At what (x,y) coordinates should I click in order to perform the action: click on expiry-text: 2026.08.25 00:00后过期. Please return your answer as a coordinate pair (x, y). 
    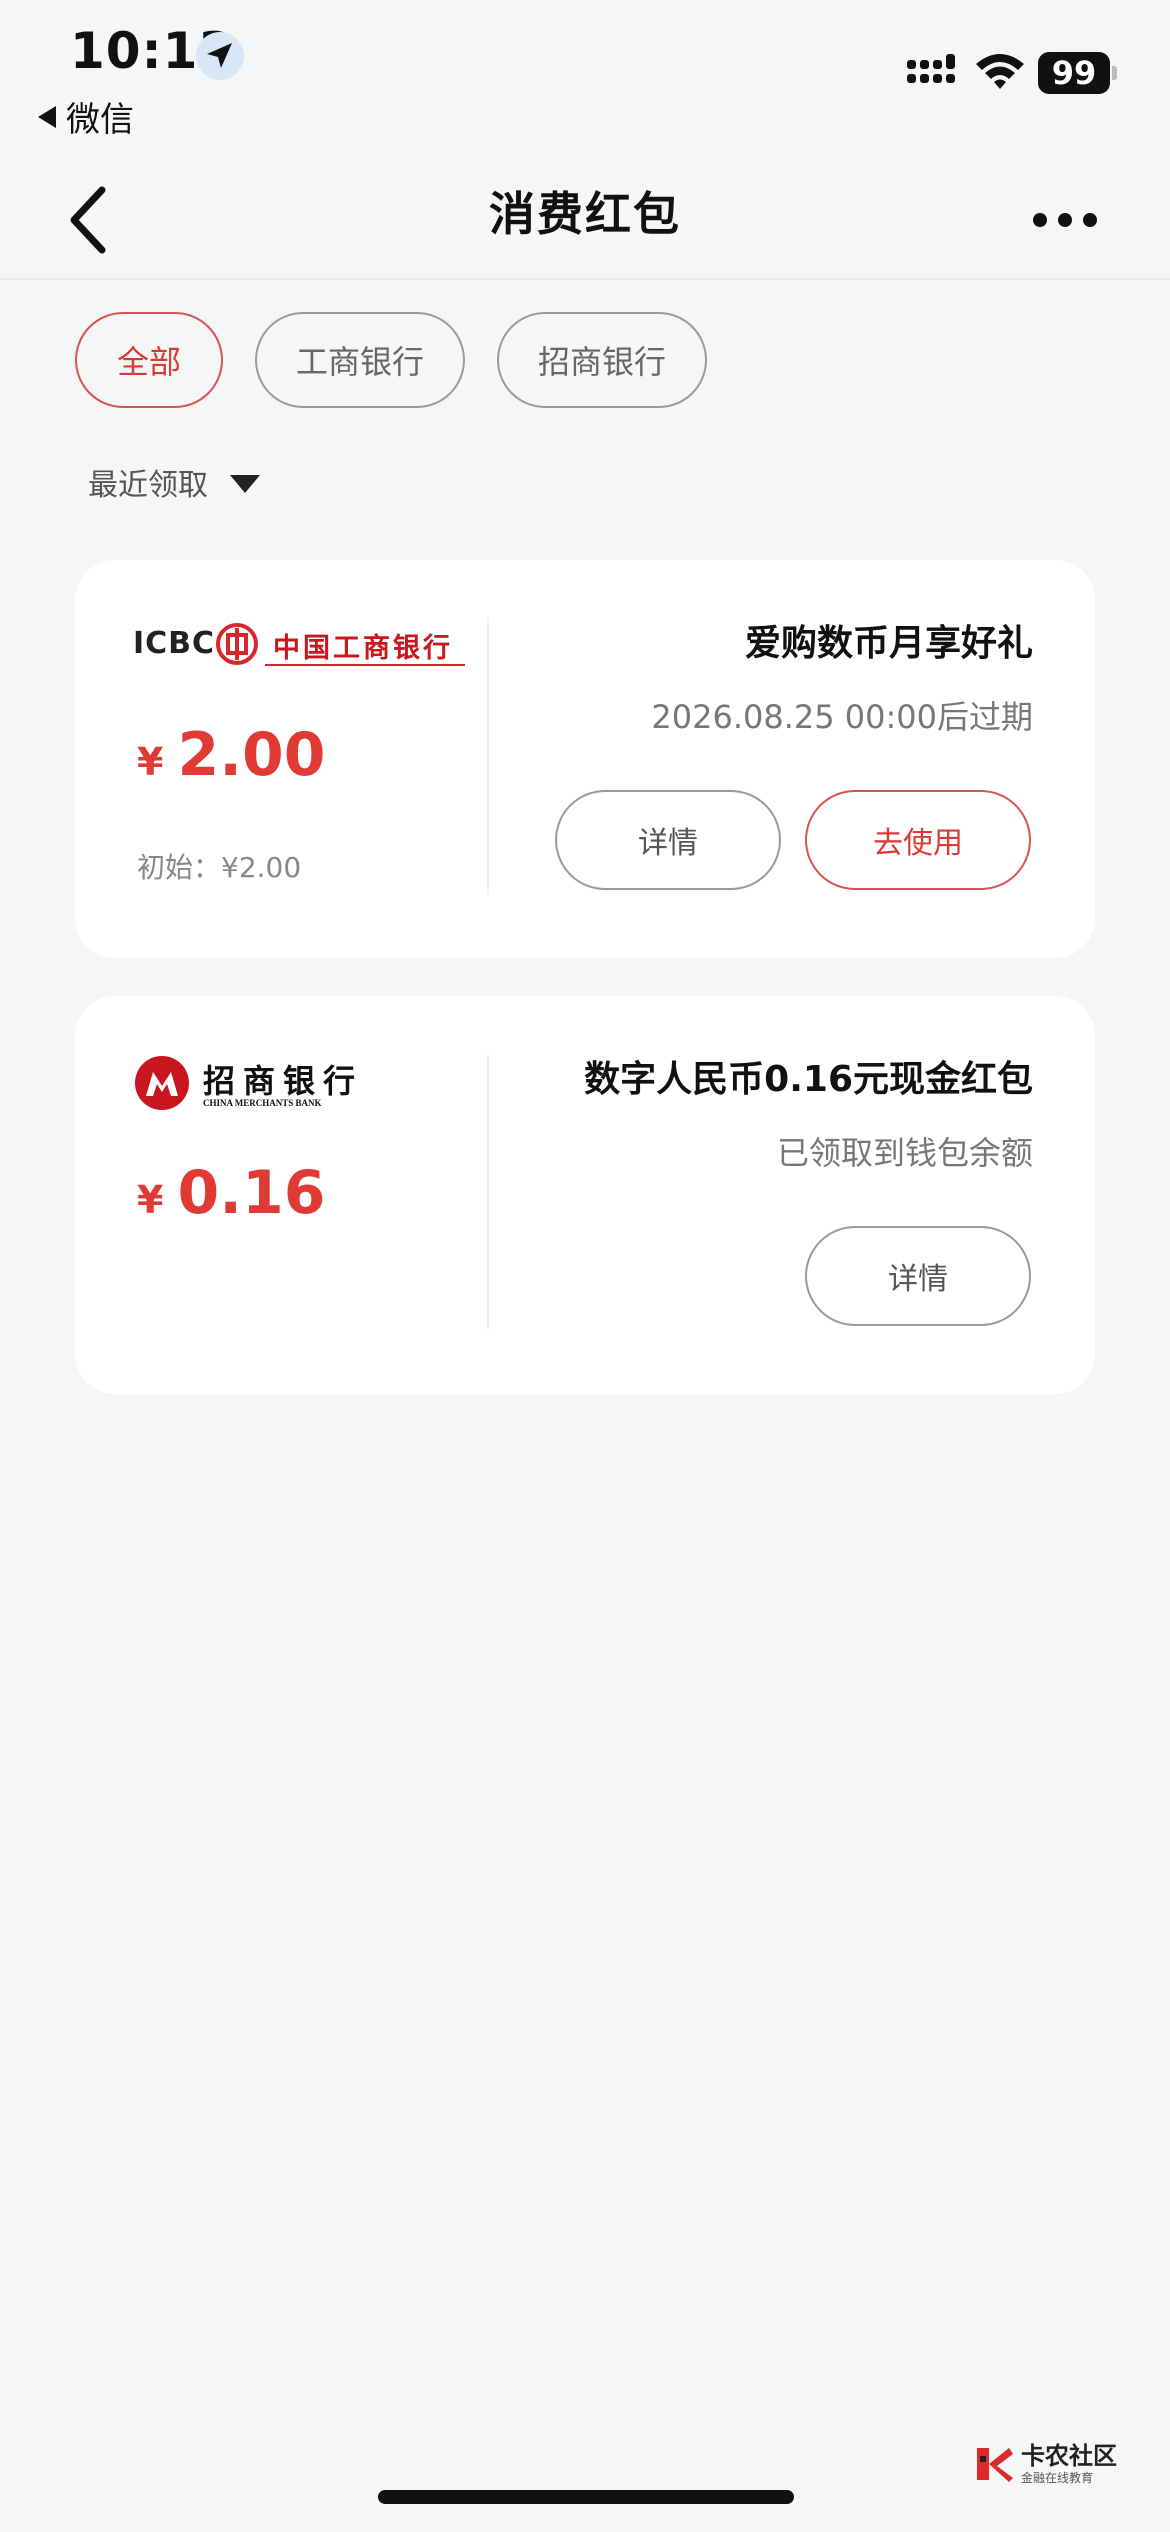
    Looking at the image, I should click on (842, 717).